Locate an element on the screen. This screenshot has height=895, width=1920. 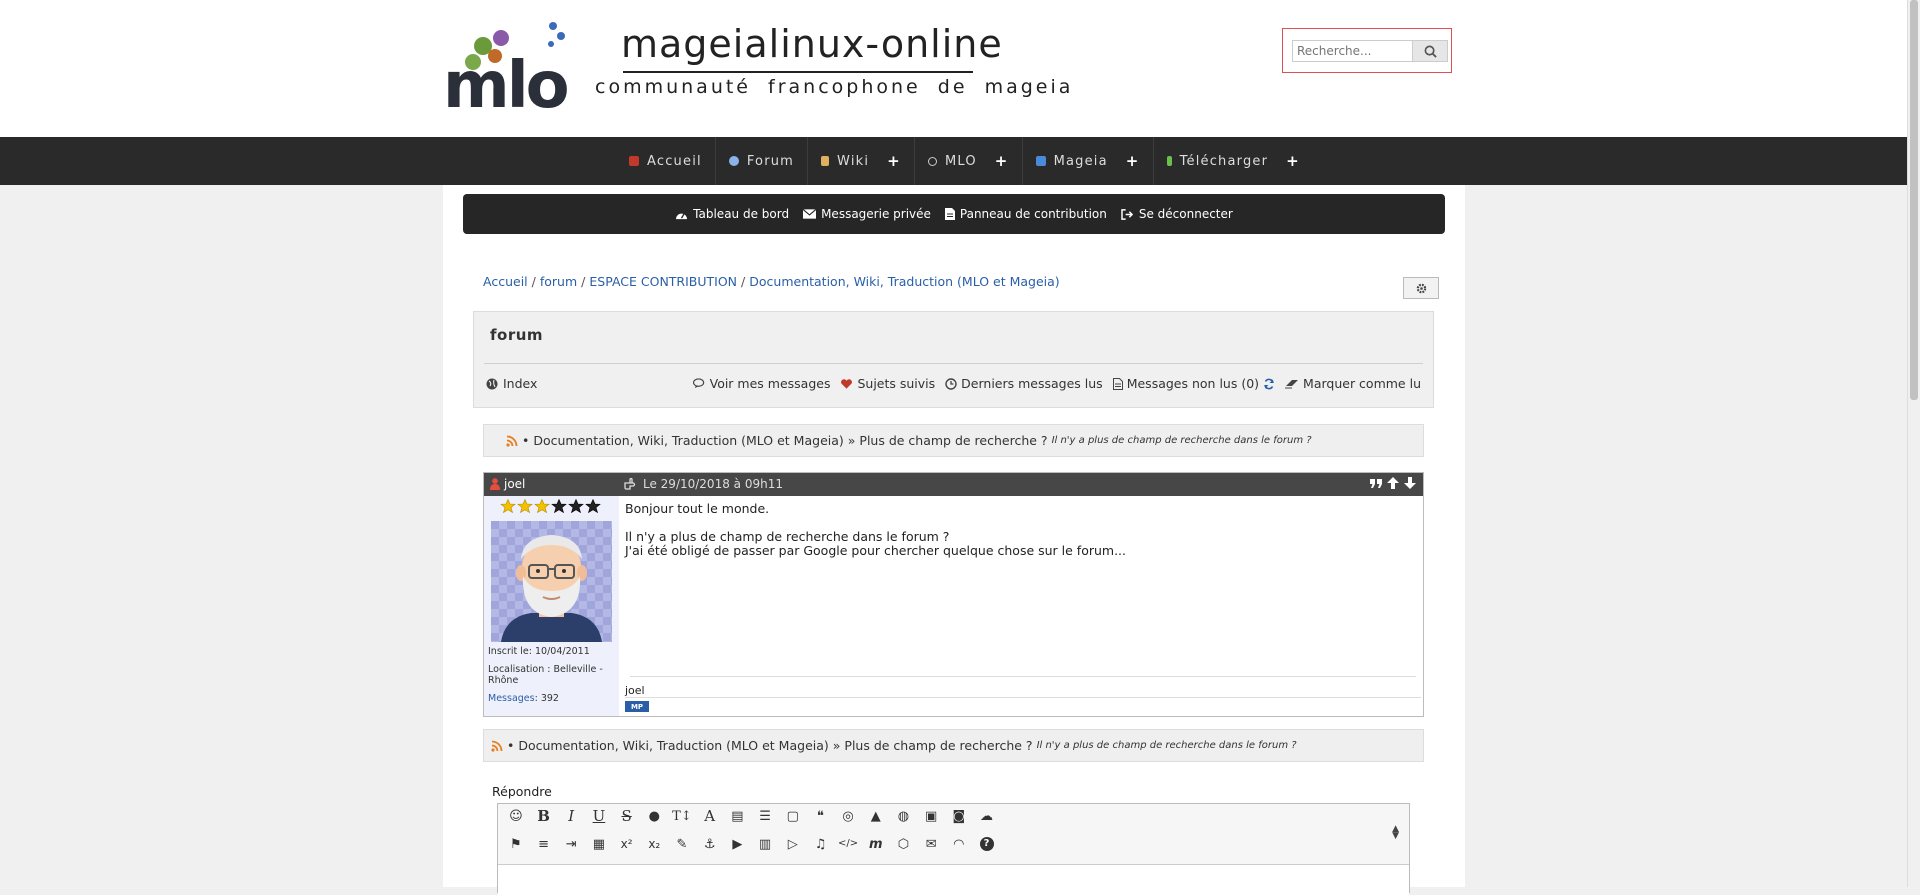
indent-icon: ⇥ is located at coordinates (571, 844).